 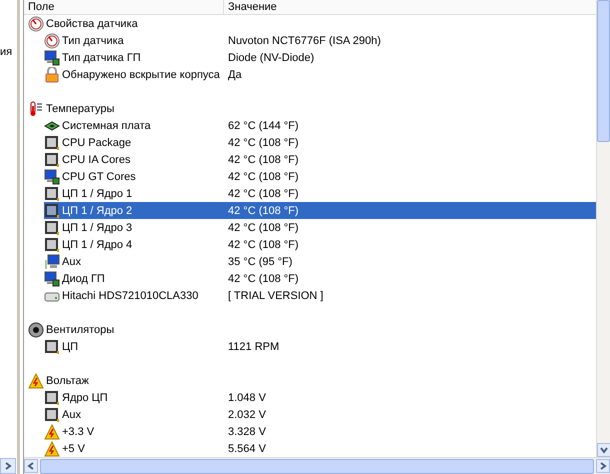 I want to click on sensor-name: CPU IA Cores, so click(x=96, y=160).